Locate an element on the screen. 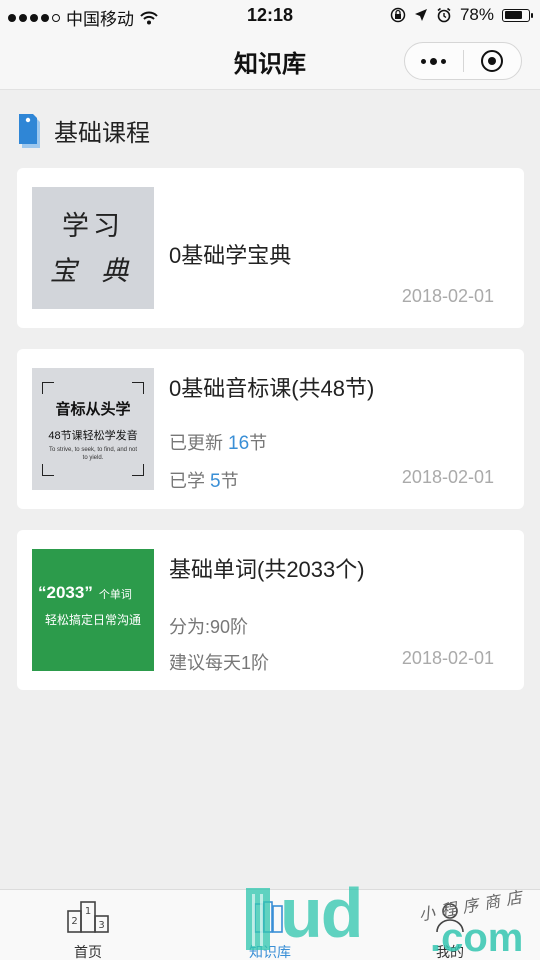  more-icon is located at coordinates (434, 61).